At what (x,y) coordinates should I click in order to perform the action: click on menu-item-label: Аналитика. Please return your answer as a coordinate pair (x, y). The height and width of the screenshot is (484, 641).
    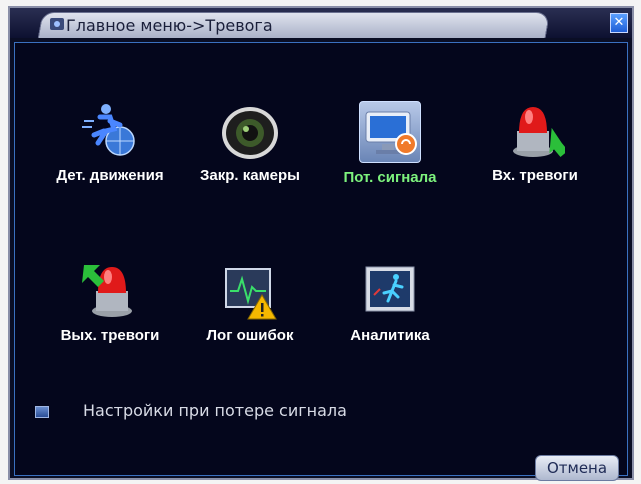
    Looking at the image, I should click on (390, 335).